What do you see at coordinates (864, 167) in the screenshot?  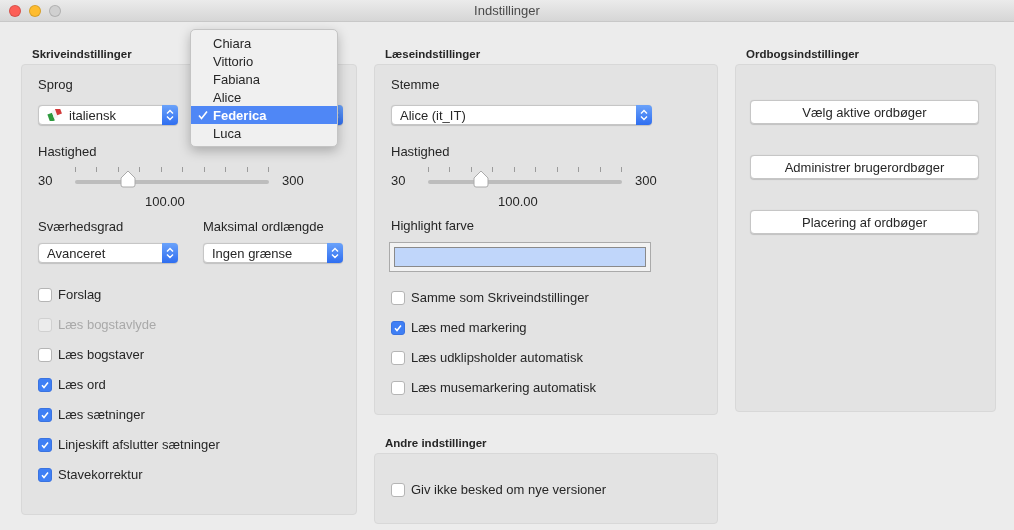 I see `dictionary-button: Administrer brugerordbøger` at bounding box center [864, 167].